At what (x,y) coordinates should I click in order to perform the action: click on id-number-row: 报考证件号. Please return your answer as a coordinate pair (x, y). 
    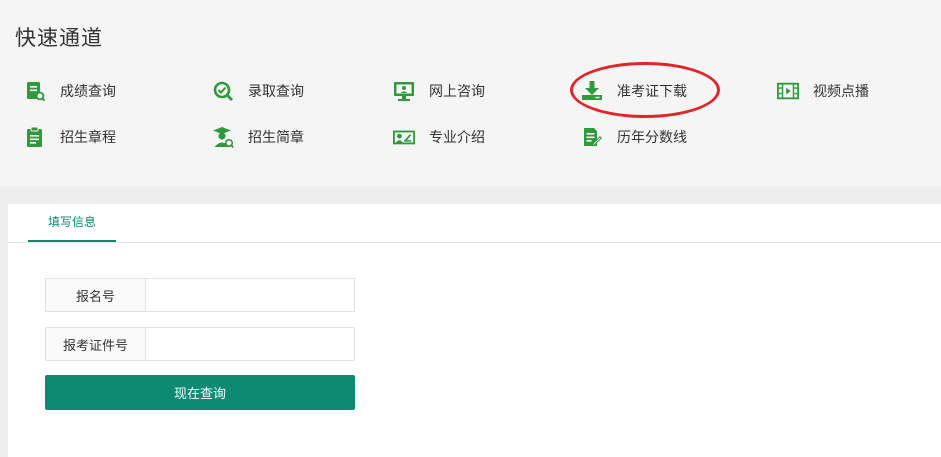
    Looking at the image, I should click on (200, 344).